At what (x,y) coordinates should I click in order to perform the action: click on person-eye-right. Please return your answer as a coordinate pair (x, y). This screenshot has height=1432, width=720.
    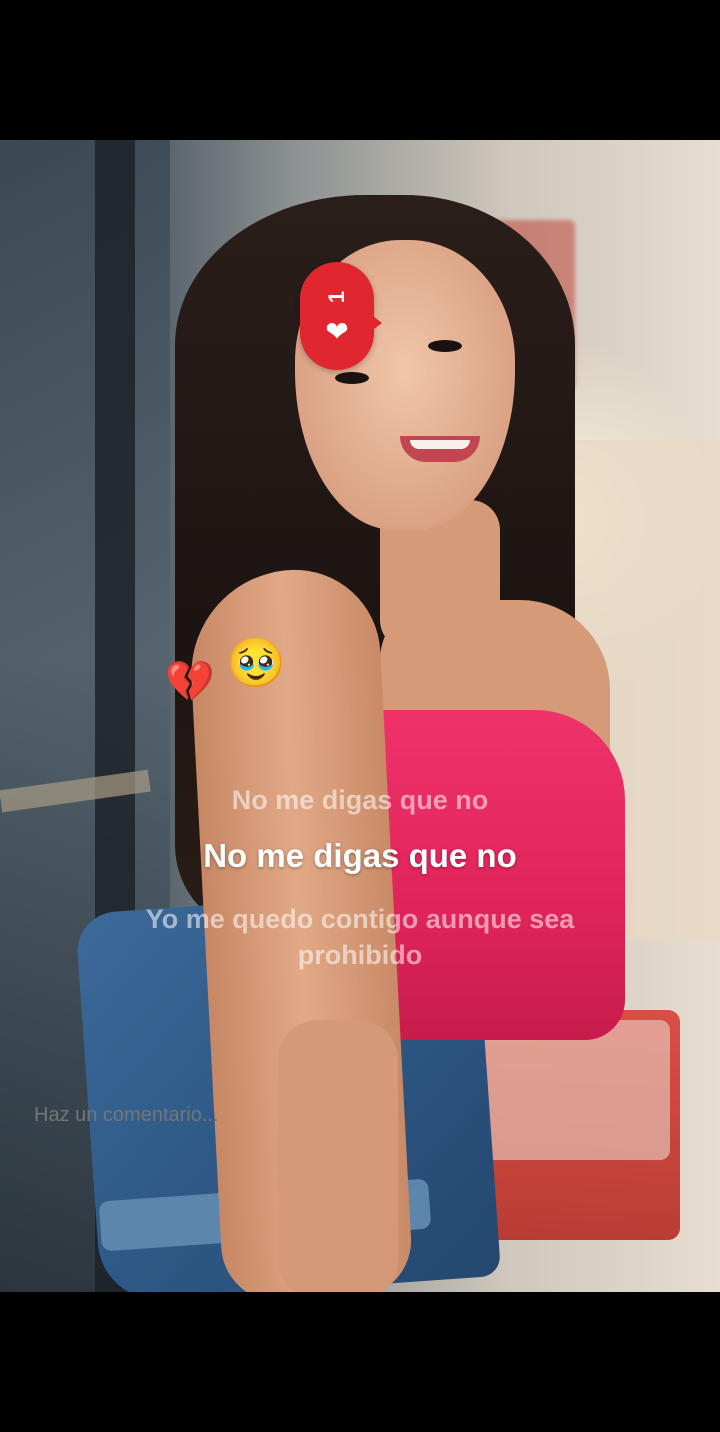
    Looking at the image, I should click on (445, 346).